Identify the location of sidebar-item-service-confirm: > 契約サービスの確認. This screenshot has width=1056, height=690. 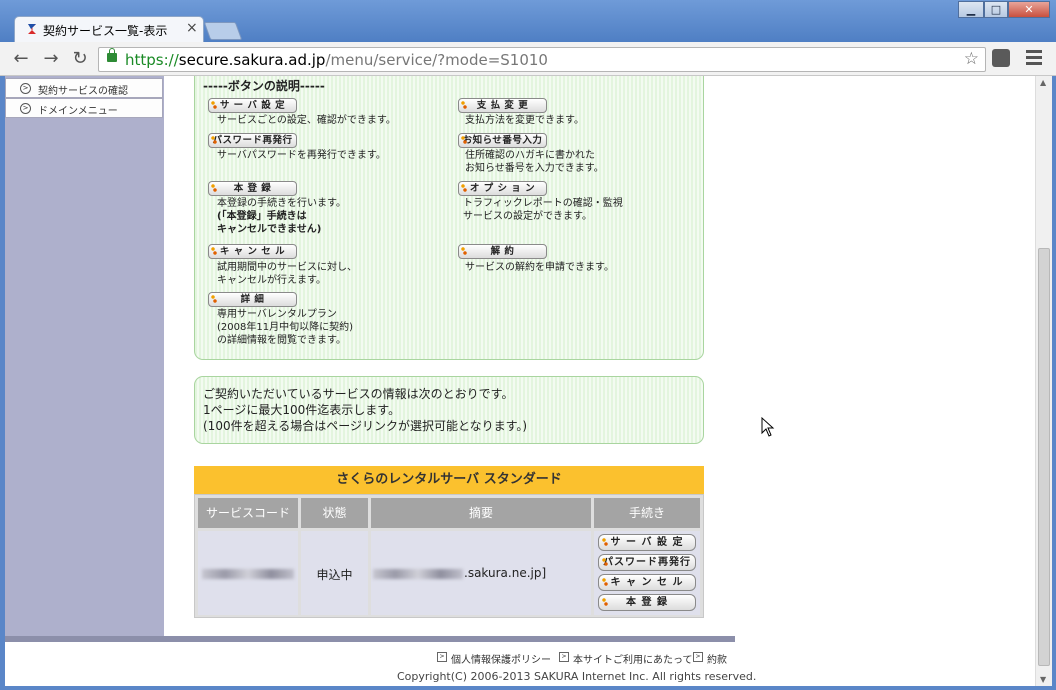
(84, 88).